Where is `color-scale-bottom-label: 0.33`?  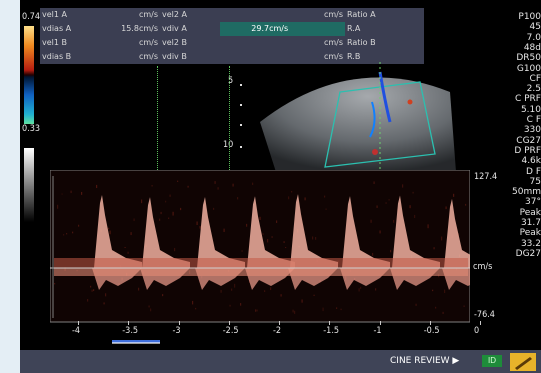 color-scale-bottom-label: 0.33 is located at coordinates (31, 129).